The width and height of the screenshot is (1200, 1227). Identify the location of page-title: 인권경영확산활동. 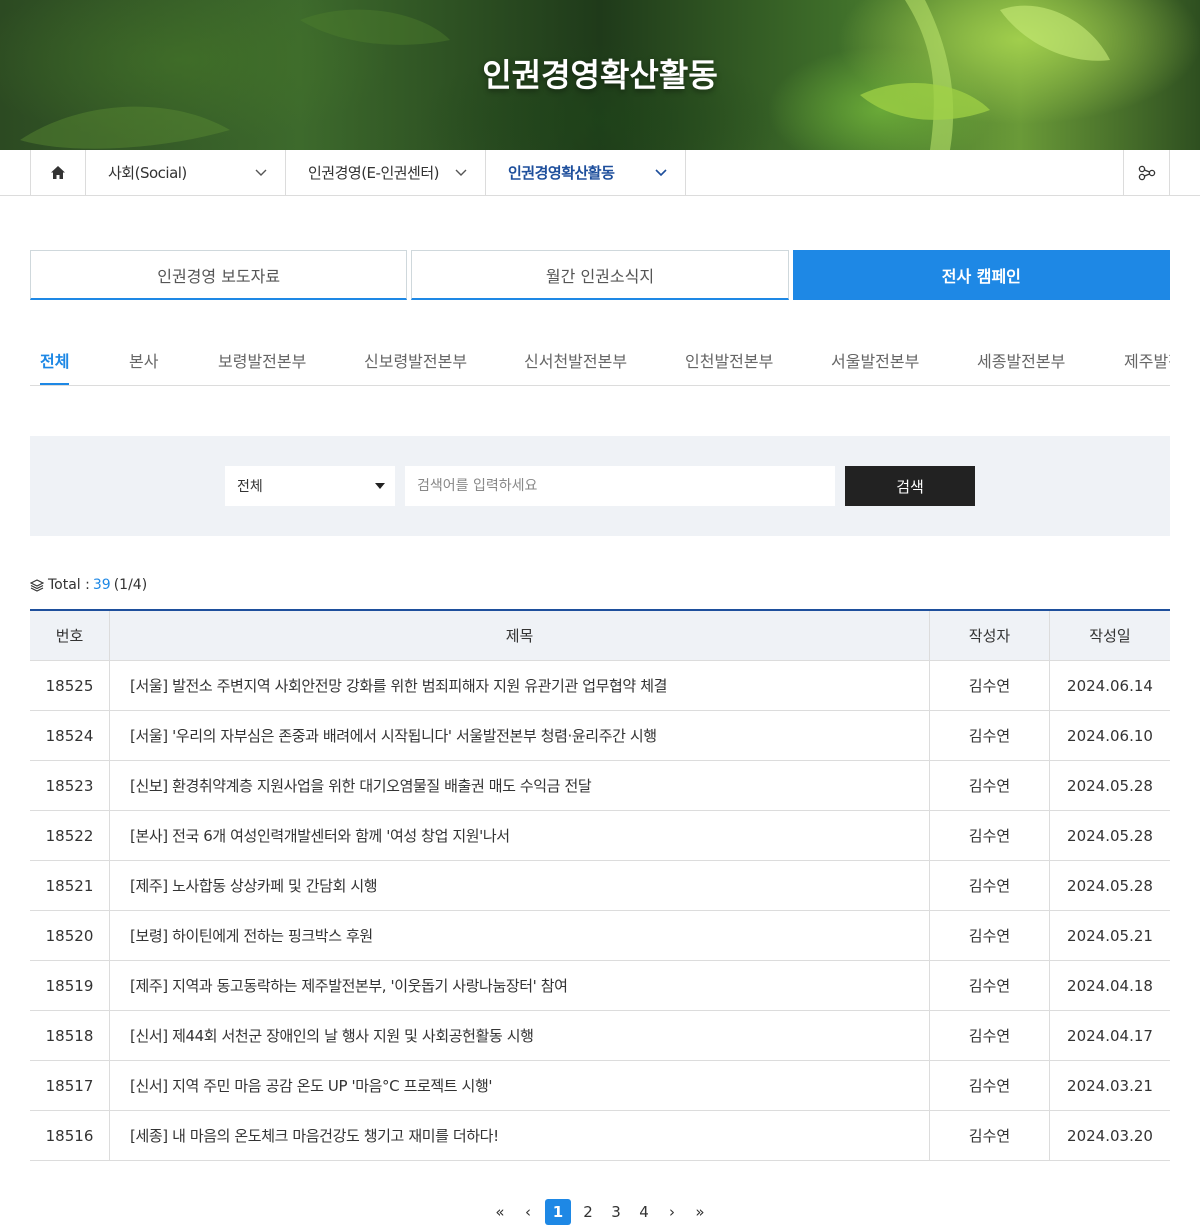
(600, 75).